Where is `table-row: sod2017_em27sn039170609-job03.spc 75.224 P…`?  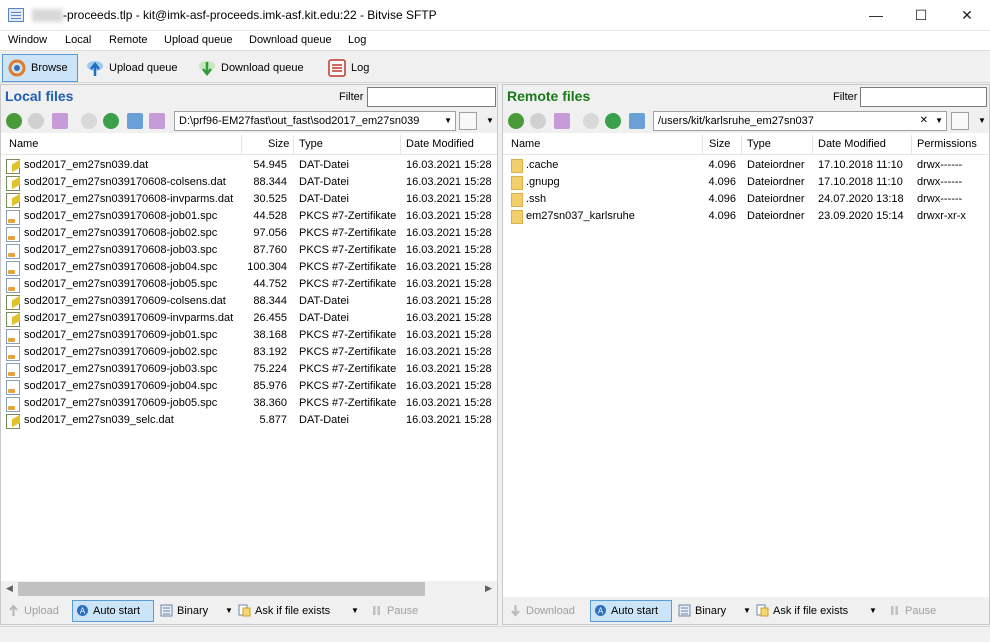 table-row: sod2017_em27sn039170609-job03.spc 75.224 P… is located at coordinates (249, 369).